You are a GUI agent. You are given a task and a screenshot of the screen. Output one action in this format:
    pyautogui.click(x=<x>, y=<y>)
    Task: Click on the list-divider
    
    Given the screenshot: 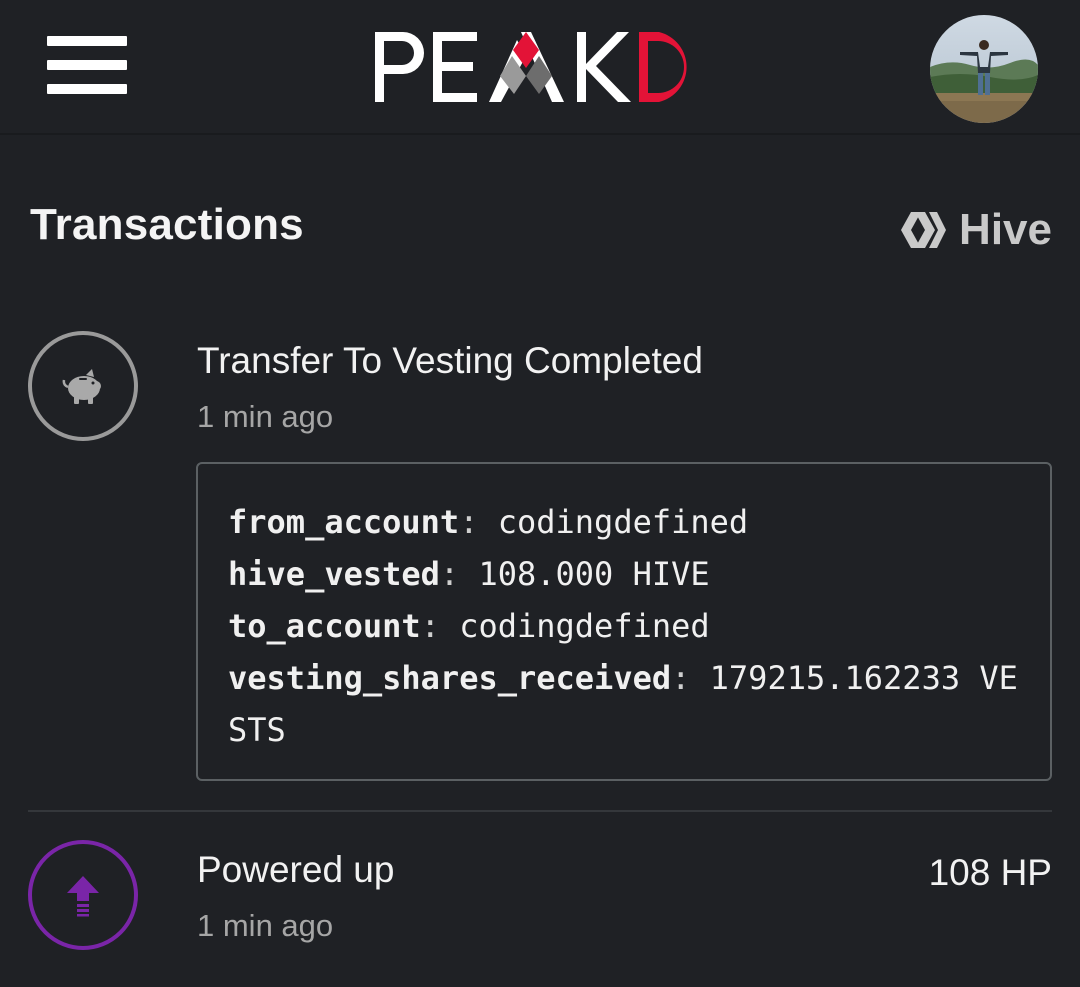 What is the action you would take?
    pyautogui.click(x=540, y=811)
    